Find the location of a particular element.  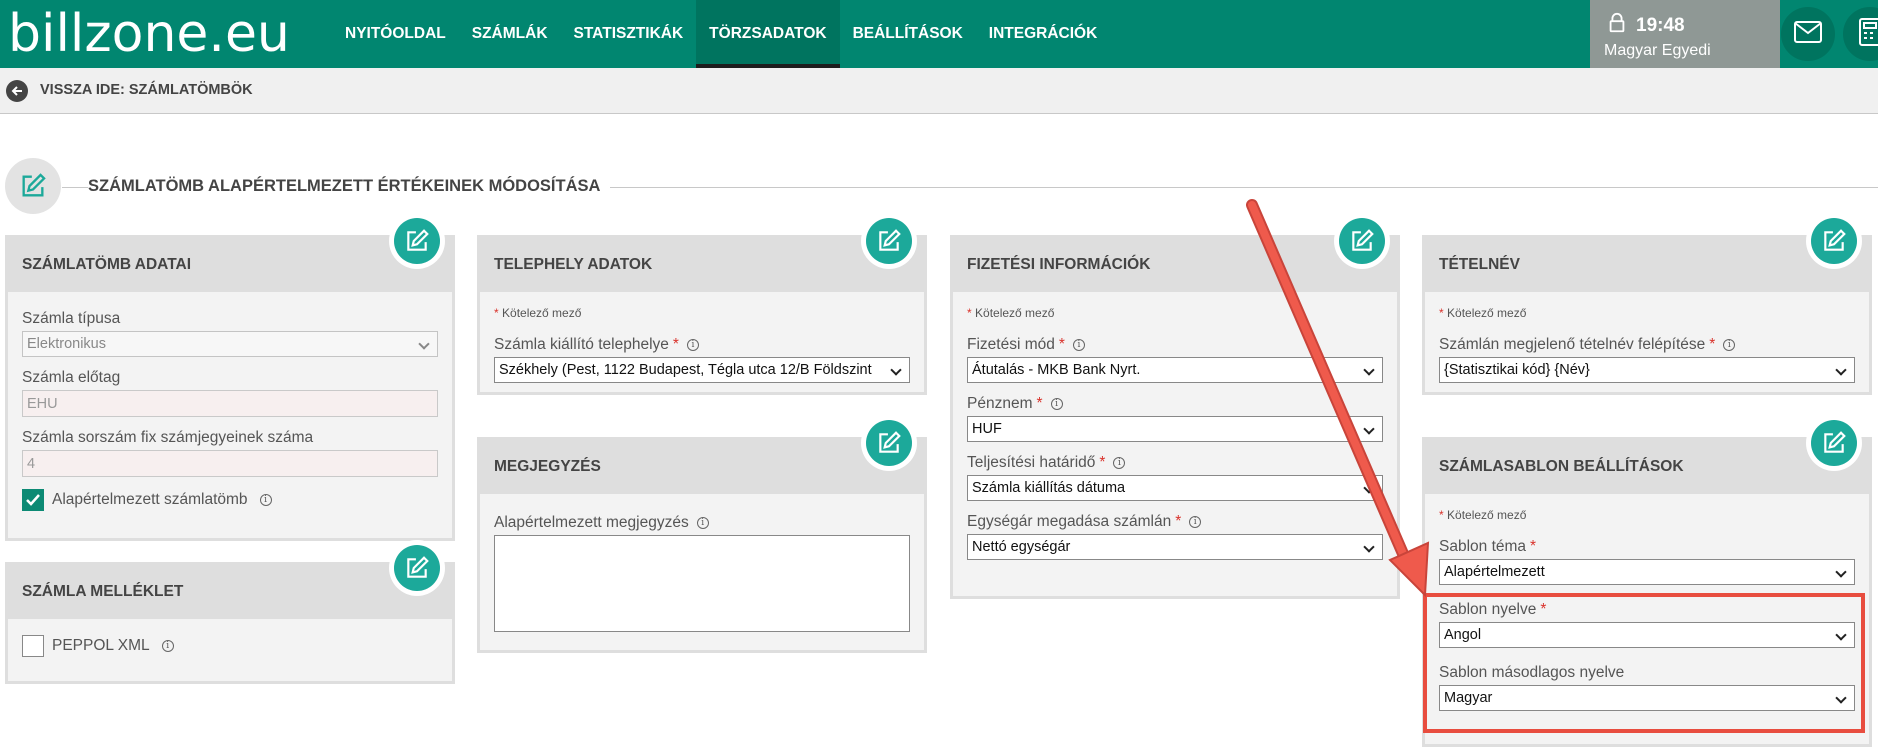

field-label: Számla előtag is located at coordinates (71, 377).